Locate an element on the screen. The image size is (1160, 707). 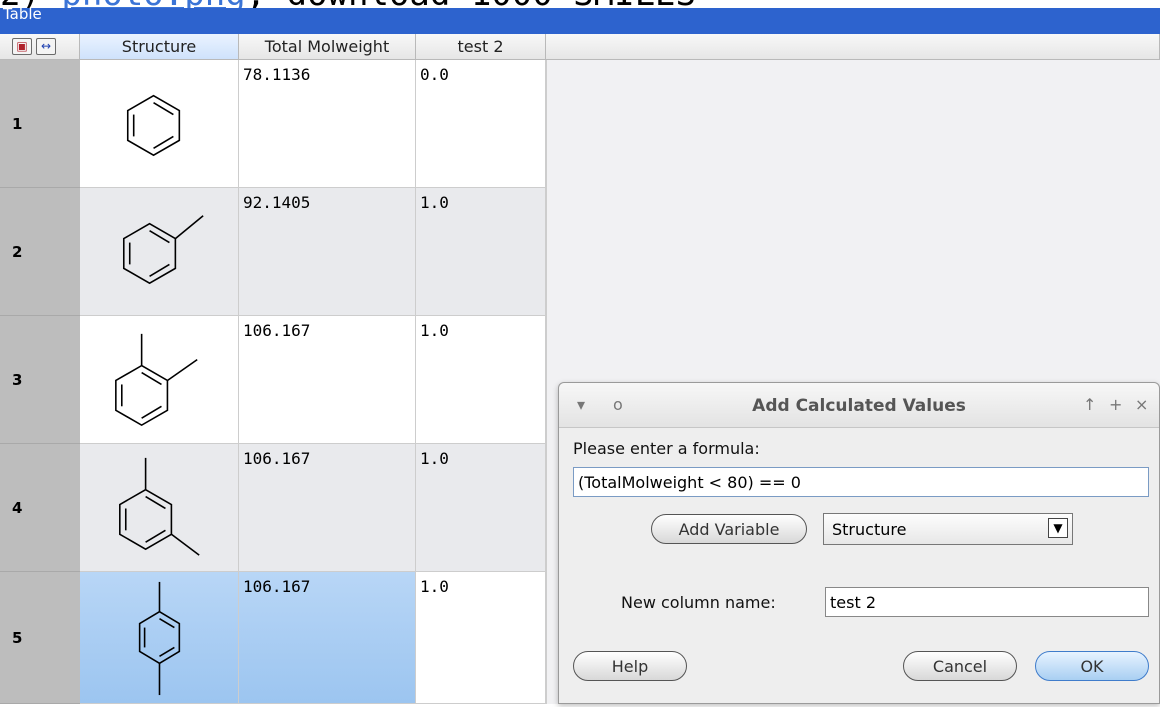
dialog-title: Add Calculated Values is located at coordinates (859, 406).